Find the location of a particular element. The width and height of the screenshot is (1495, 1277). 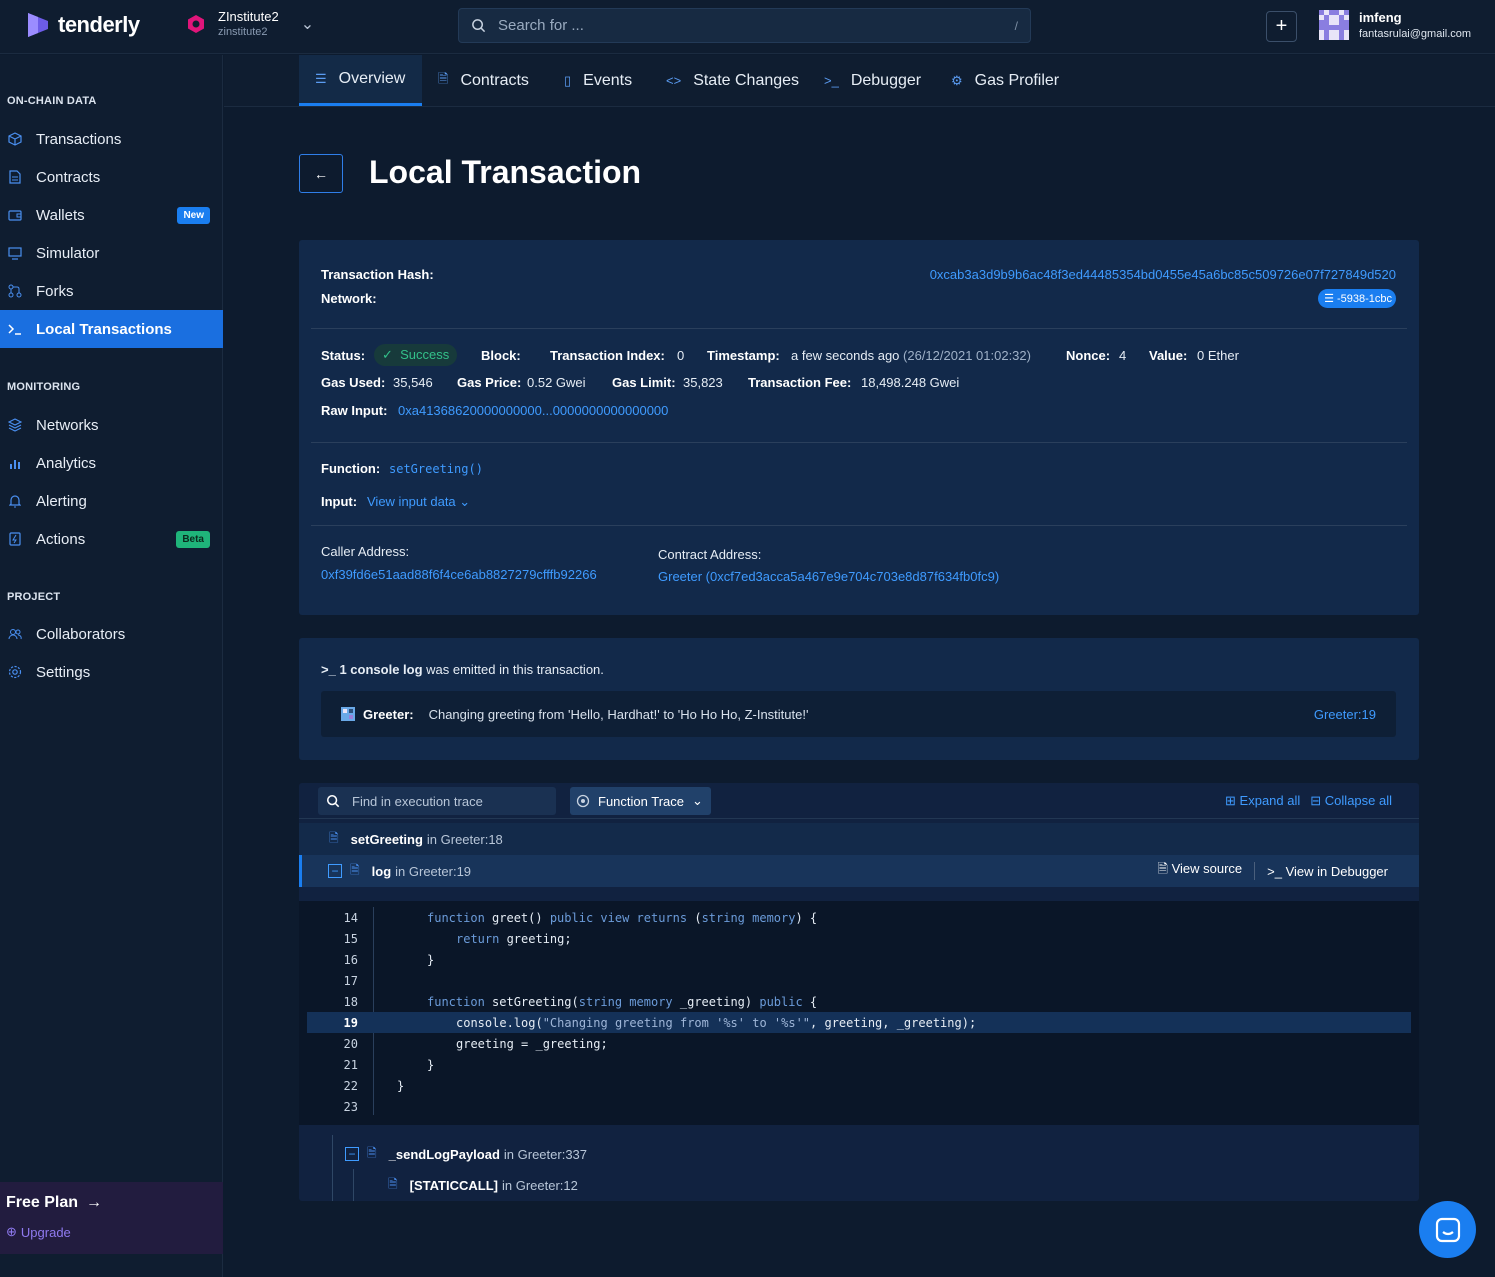

sidebar-item-label: Networks is located at coordinates (67, 425).